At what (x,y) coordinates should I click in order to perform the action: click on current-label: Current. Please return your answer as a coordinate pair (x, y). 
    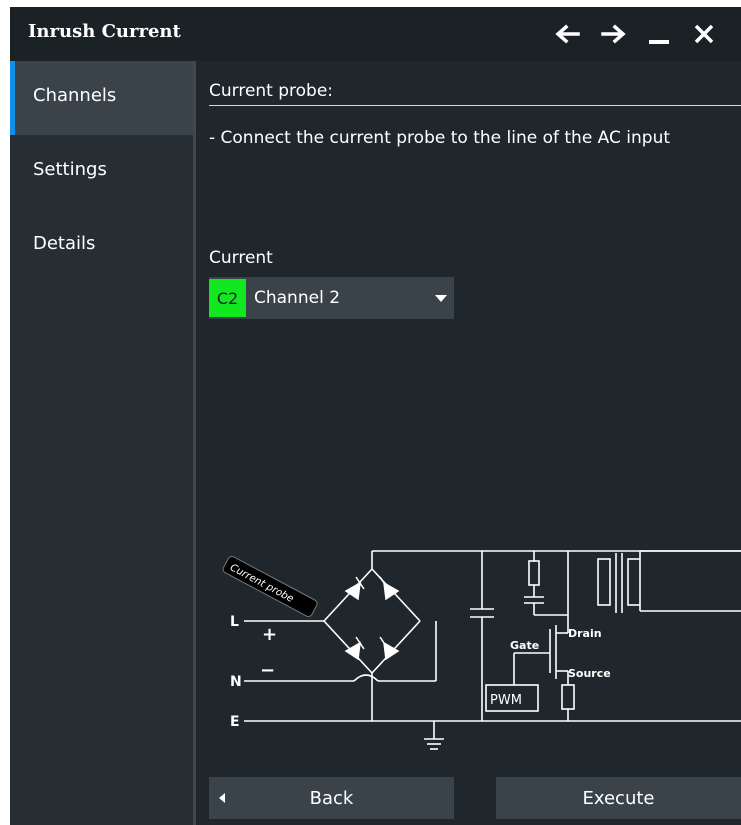
    Looking at the image, I should click on (241, 258).